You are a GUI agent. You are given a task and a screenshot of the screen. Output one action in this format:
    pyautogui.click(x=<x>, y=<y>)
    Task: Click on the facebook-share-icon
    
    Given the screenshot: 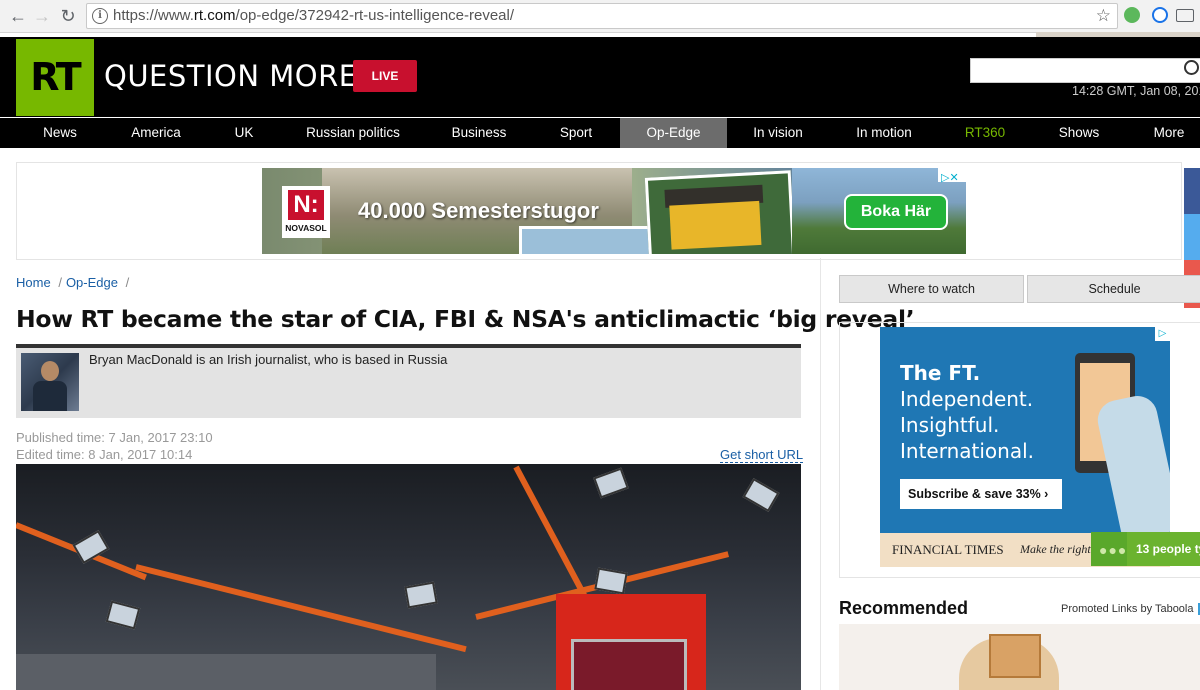 What is the action you would take?
    pyautogui.click(x=1192, y=191)
    